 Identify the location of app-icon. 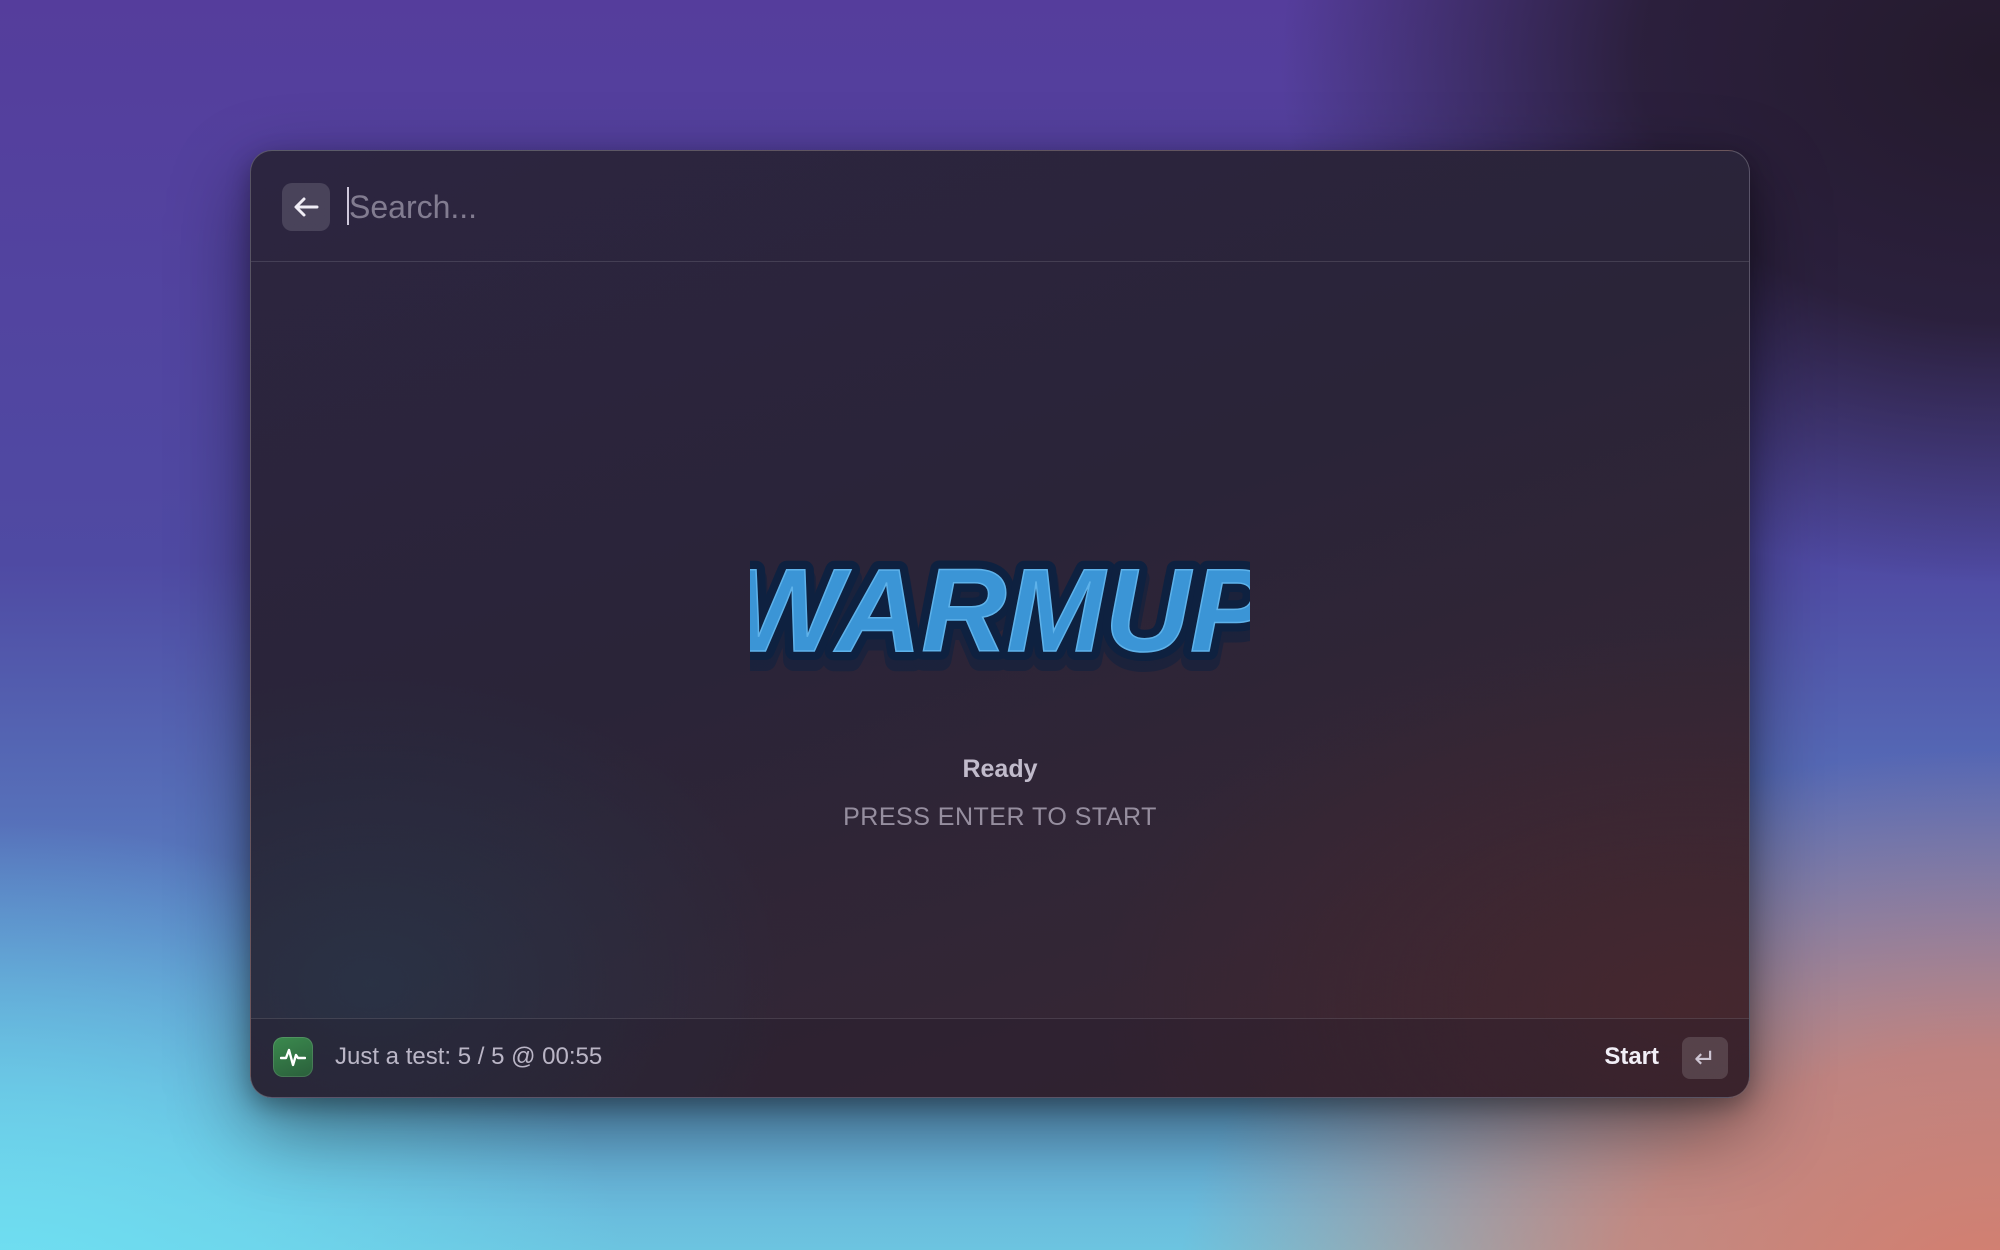
(293, 1057).